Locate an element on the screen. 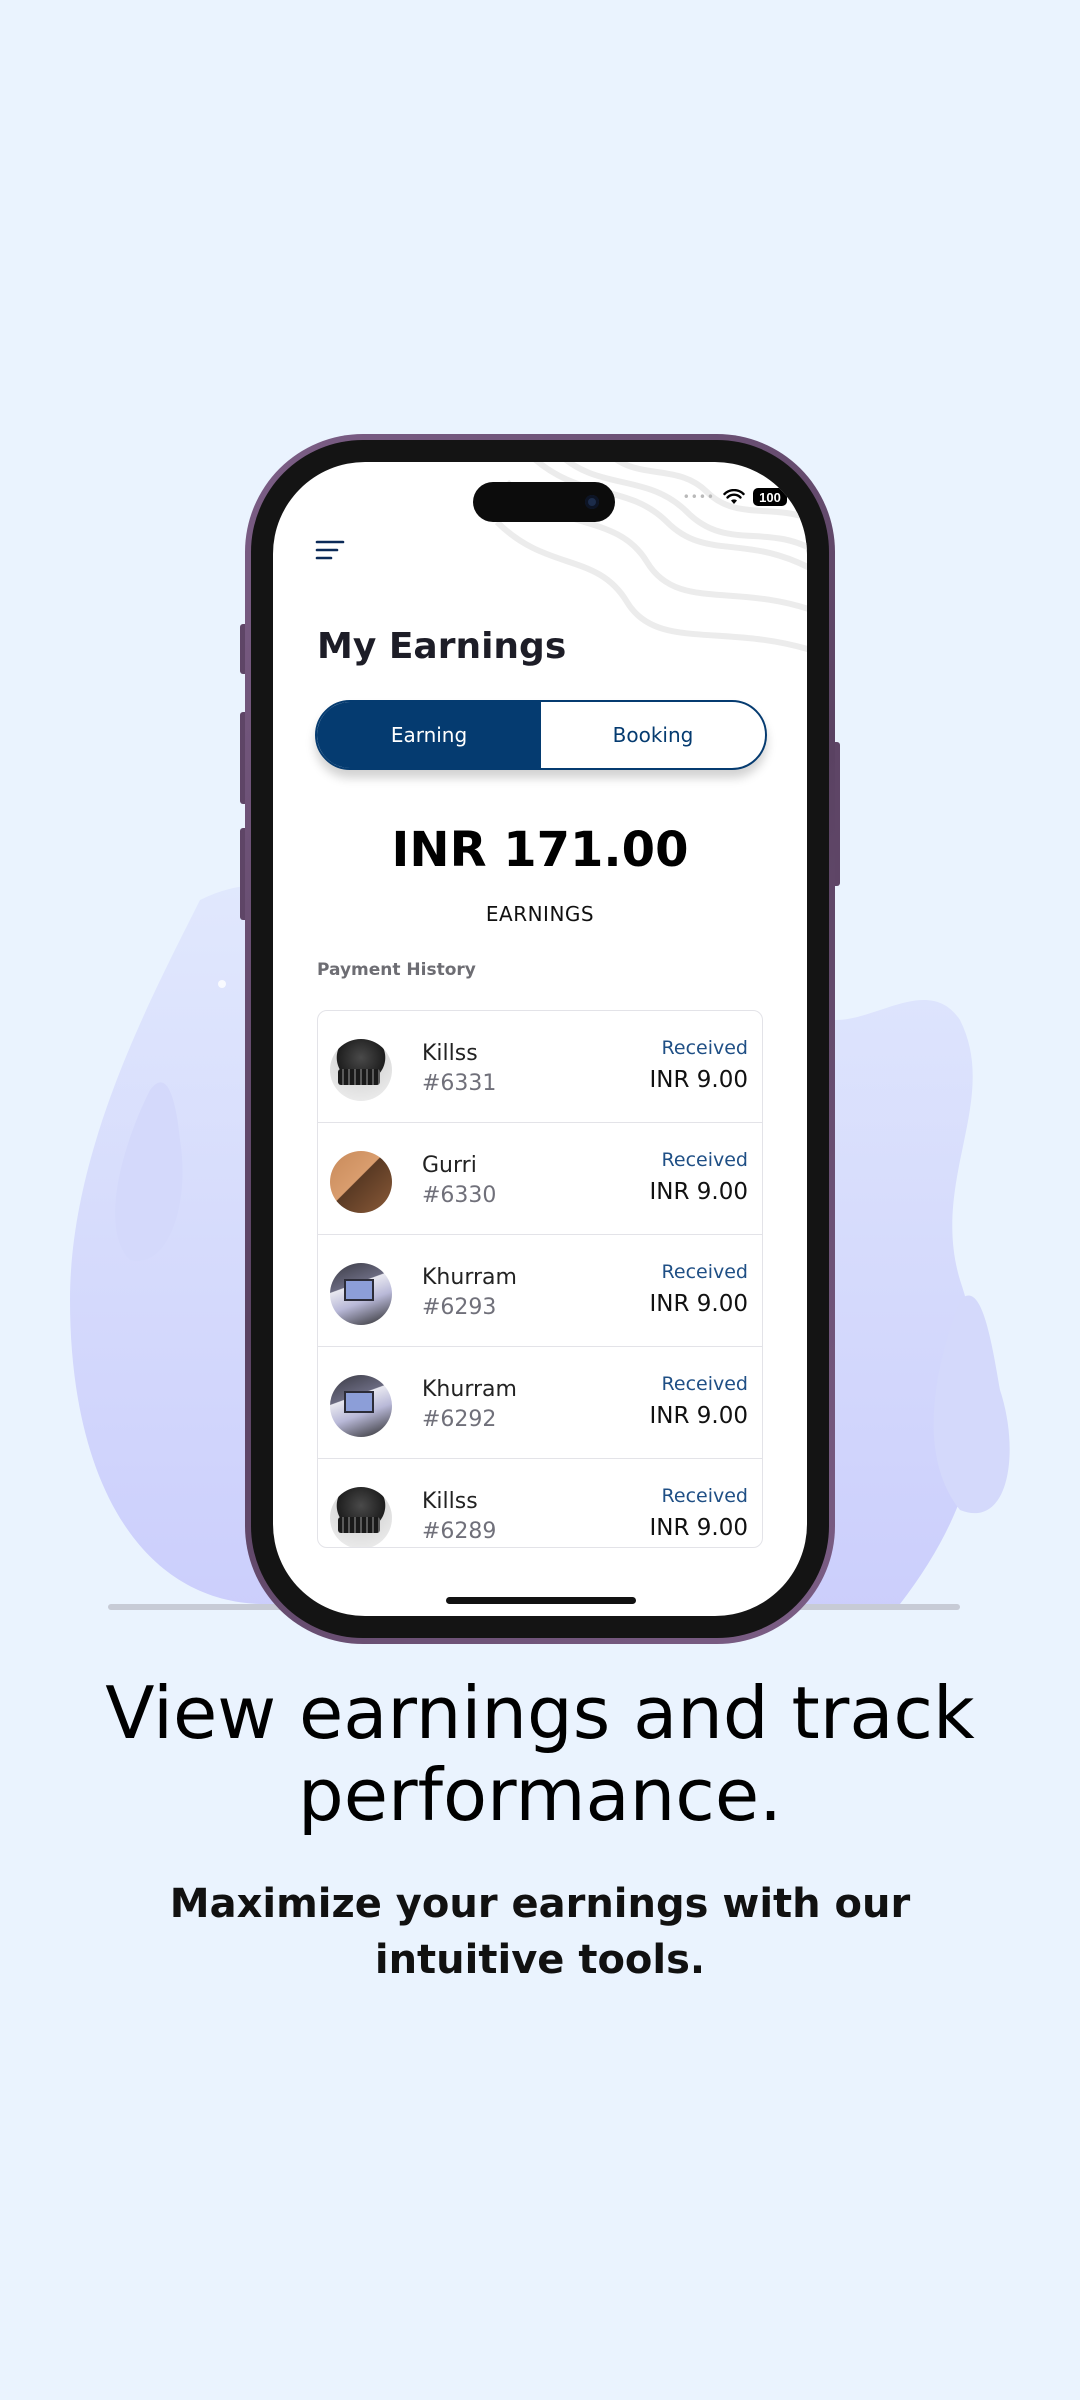 This screenshot has width=1080, height=2400. list-item: Killss #6289 Received INR 9.00 is located at coordinates (540, 1503).